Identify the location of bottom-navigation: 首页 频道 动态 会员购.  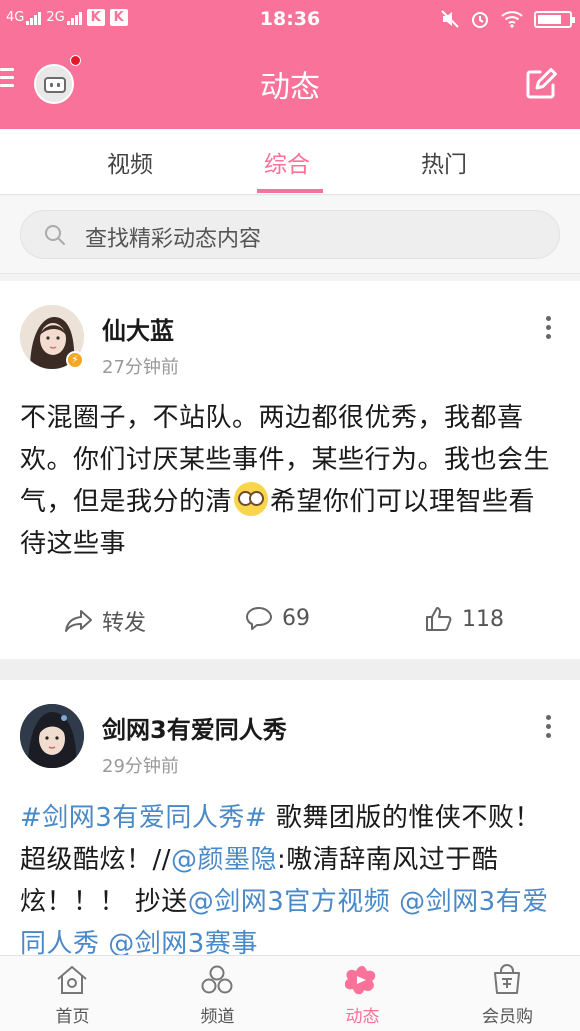
(290, 993).